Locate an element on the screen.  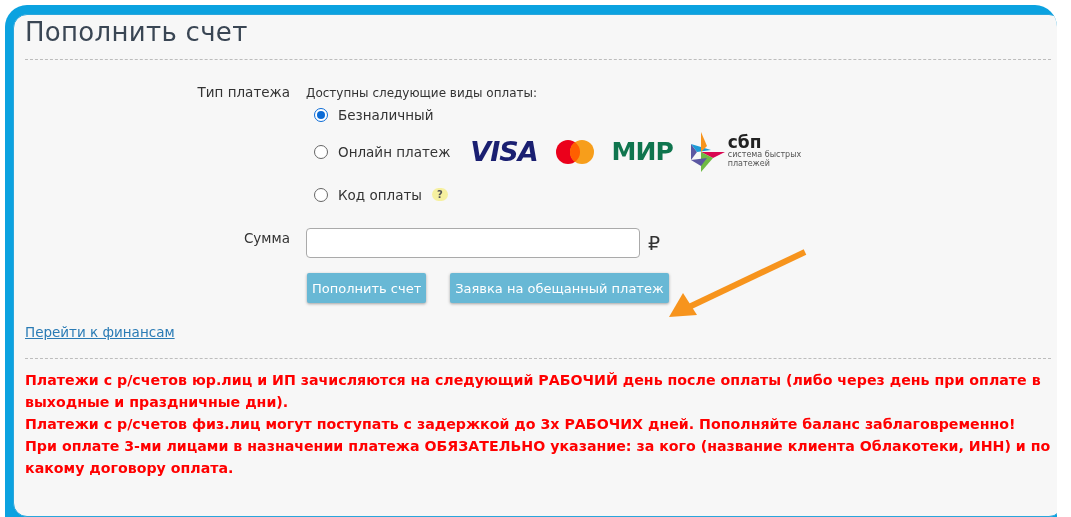
sbp-logo-icon is located at coordinates (707, 151).